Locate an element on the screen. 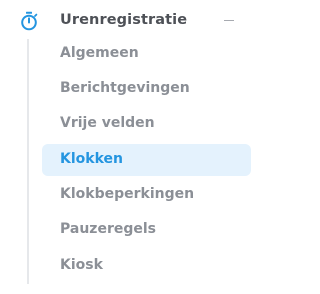 The height and width of the screenshot is (294, 320). nav-item-label: Klokbeperkingen is located at coordinates (127, 194).